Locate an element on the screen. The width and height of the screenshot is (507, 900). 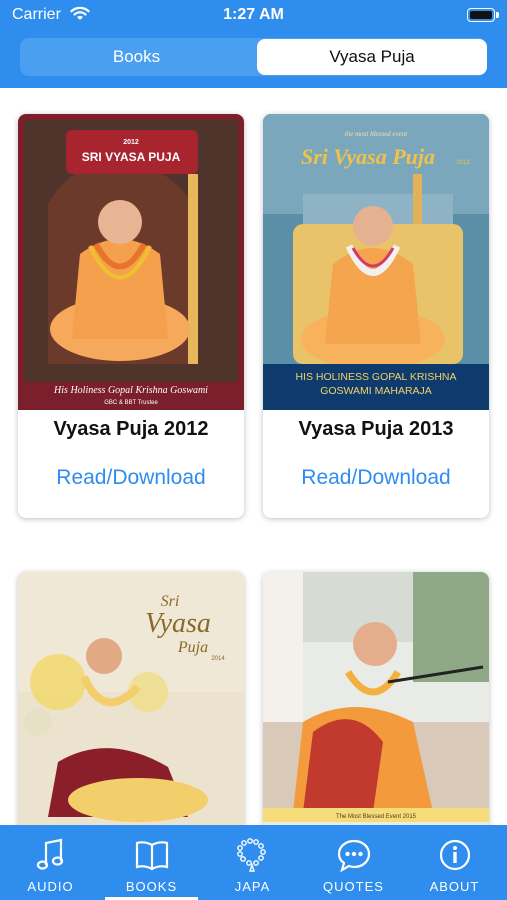
tab-japa: JAPA is located at coordinates (252, 862).